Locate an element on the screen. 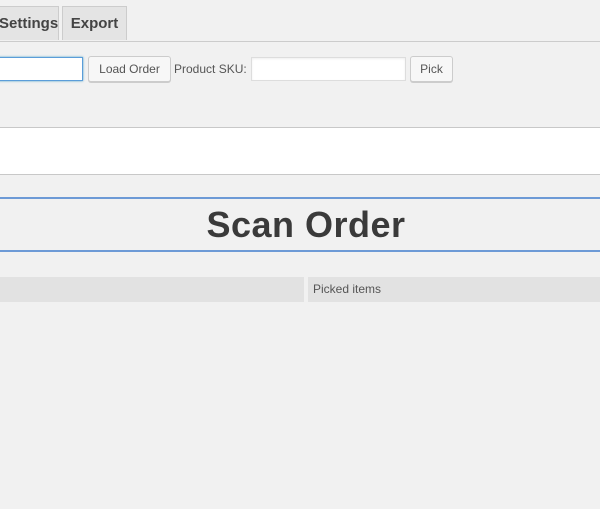 The width and height of the screenshot is (600, 509). product-sku-label: Product SKU: is located at coordinates (210, 69).